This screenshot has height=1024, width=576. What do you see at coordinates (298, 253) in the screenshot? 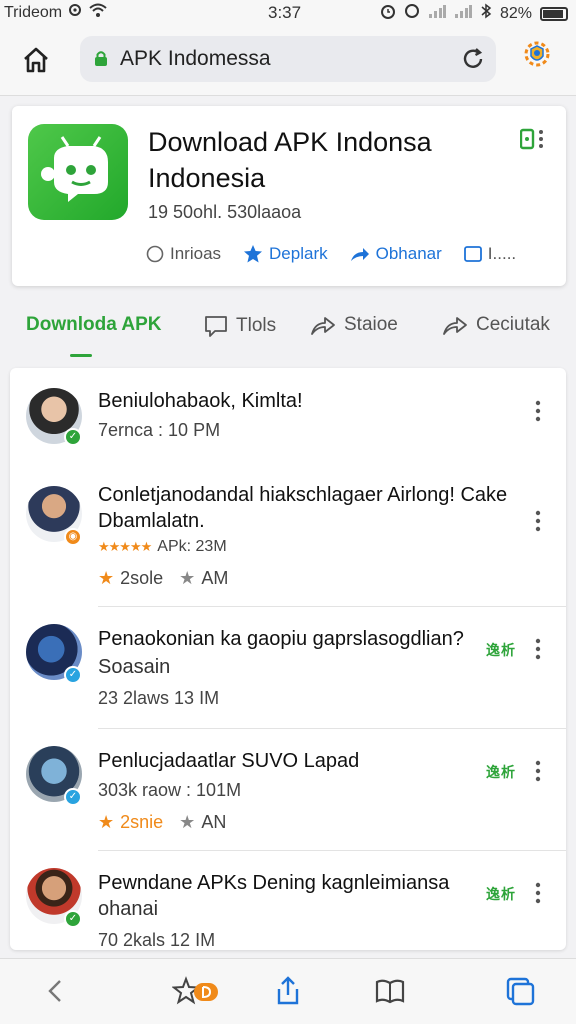
I see `action-bookmark-label: Deplark` at bounding box center [298, 253].